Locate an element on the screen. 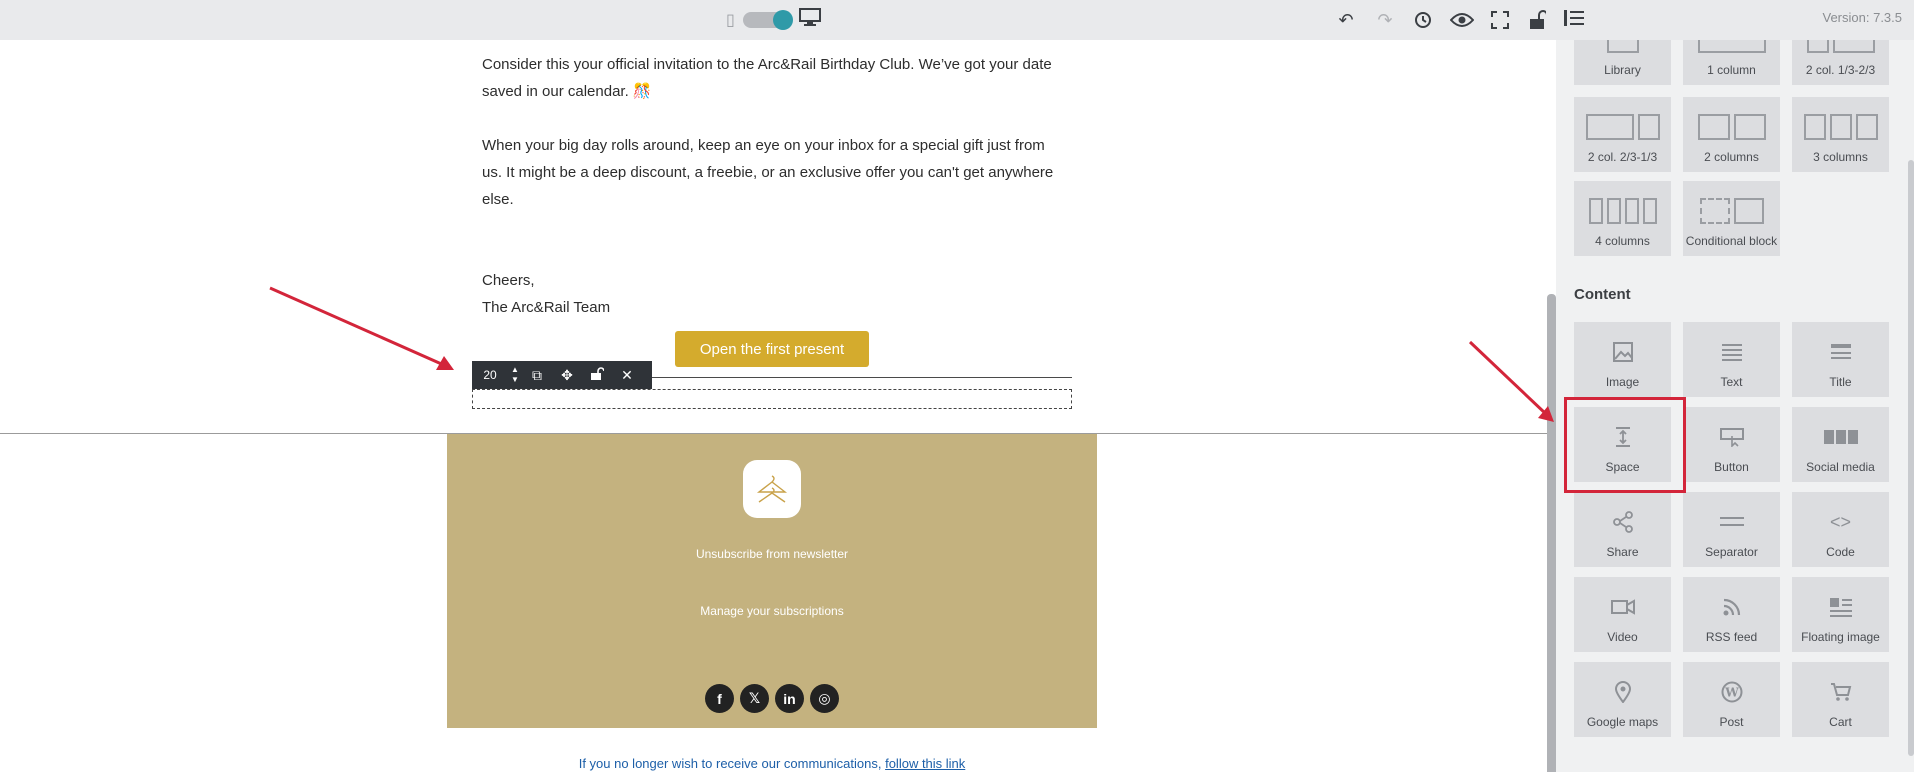  instagram-icon: ◎ is located at coordinates (824, 698).